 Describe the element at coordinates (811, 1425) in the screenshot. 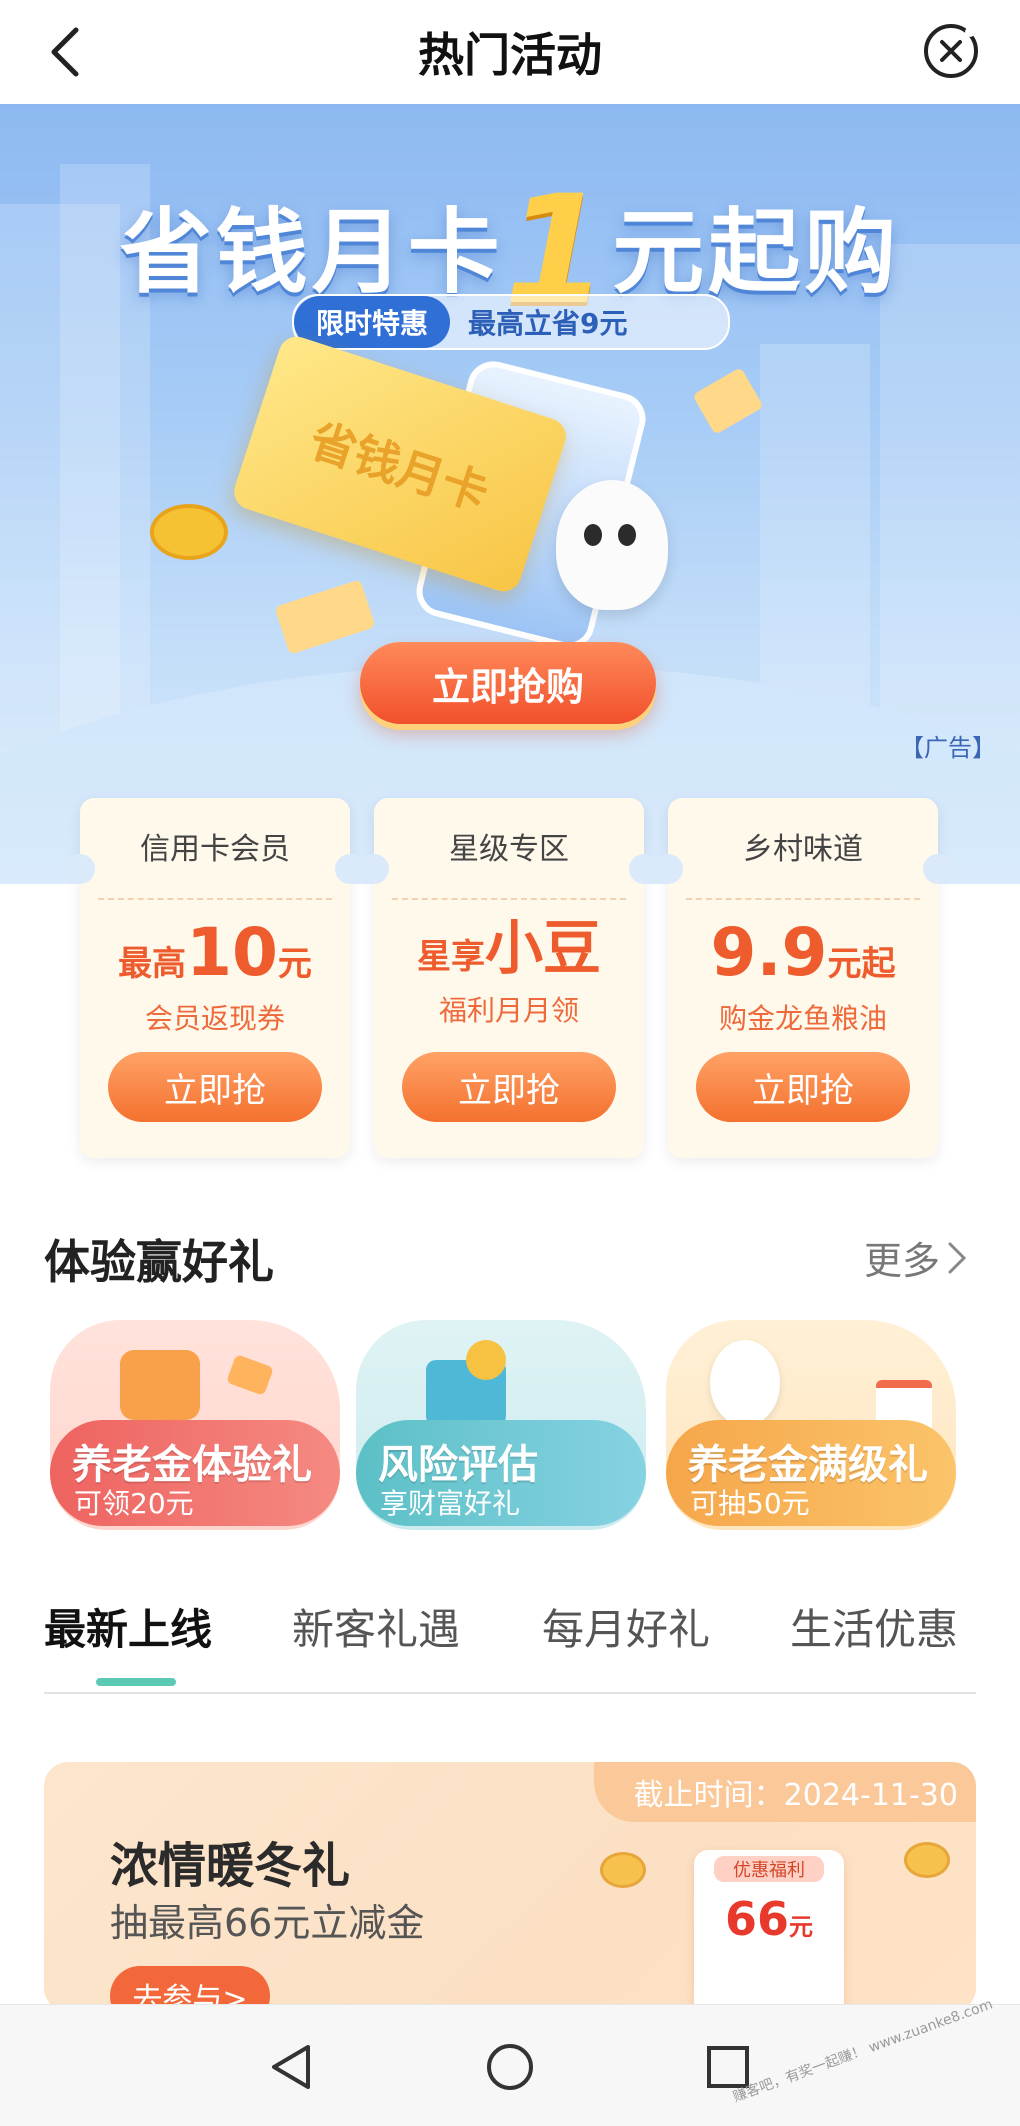

I see `gift-pension-max: 养老金满级礼 可抽50元` at that location.